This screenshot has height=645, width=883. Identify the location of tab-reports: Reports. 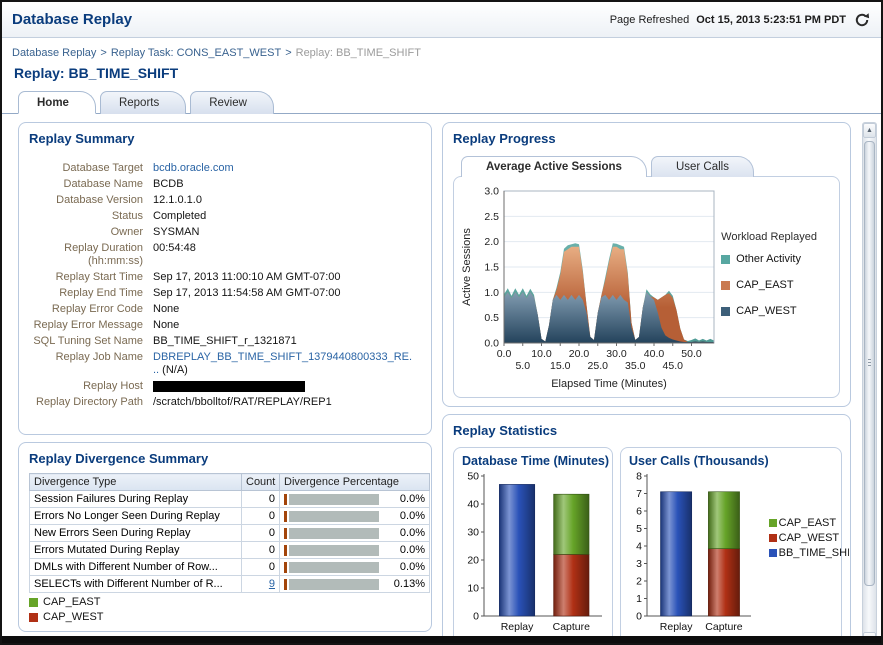
(143, 102).